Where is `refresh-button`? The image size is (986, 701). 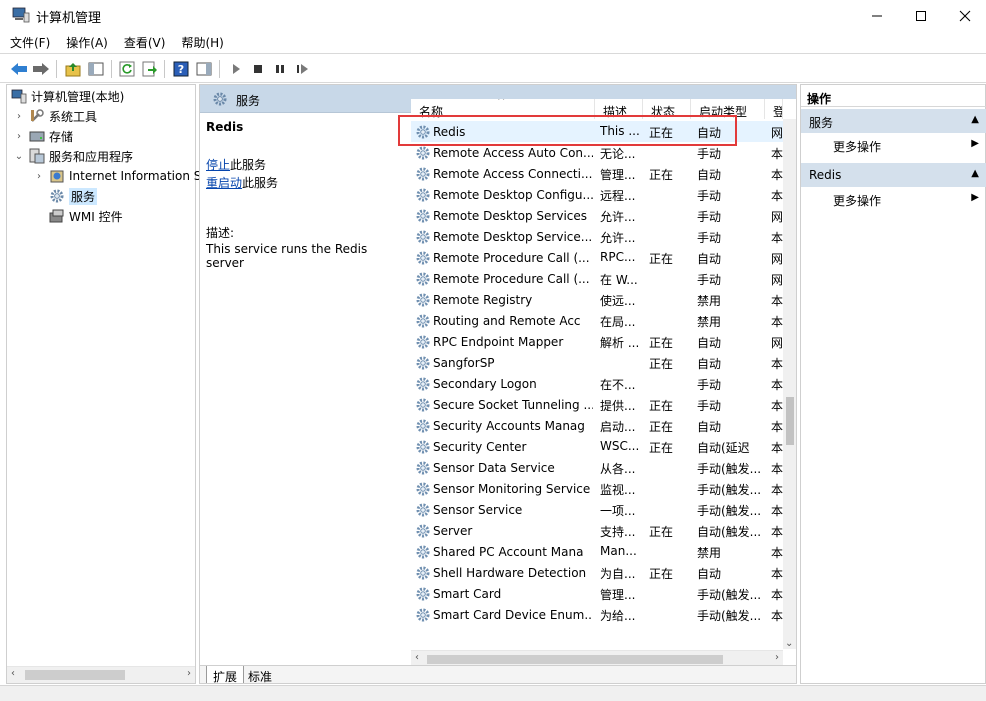 refresh-button is located at coordinates (127, 69).